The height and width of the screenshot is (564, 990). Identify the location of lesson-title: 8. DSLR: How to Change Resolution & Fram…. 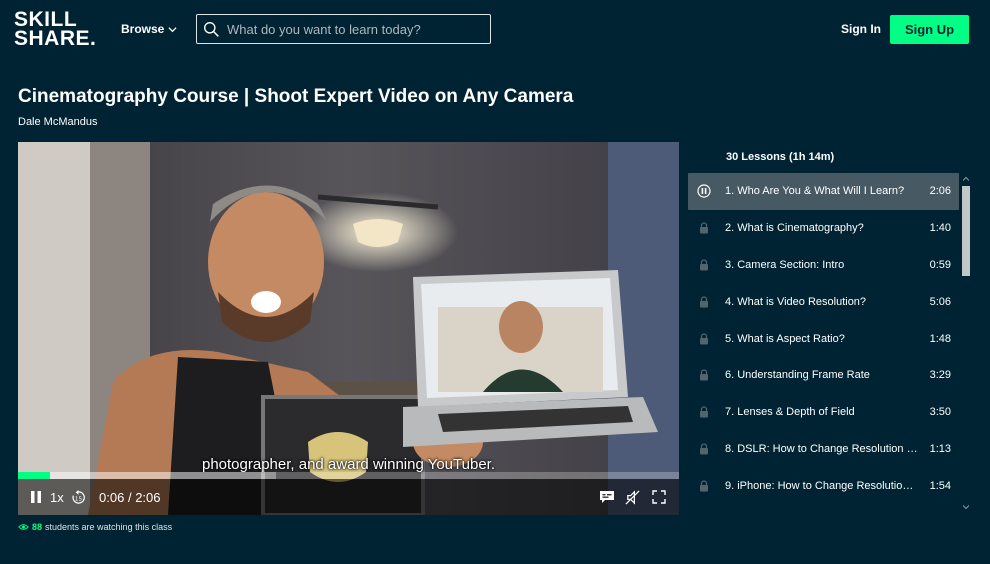
(822, 448).